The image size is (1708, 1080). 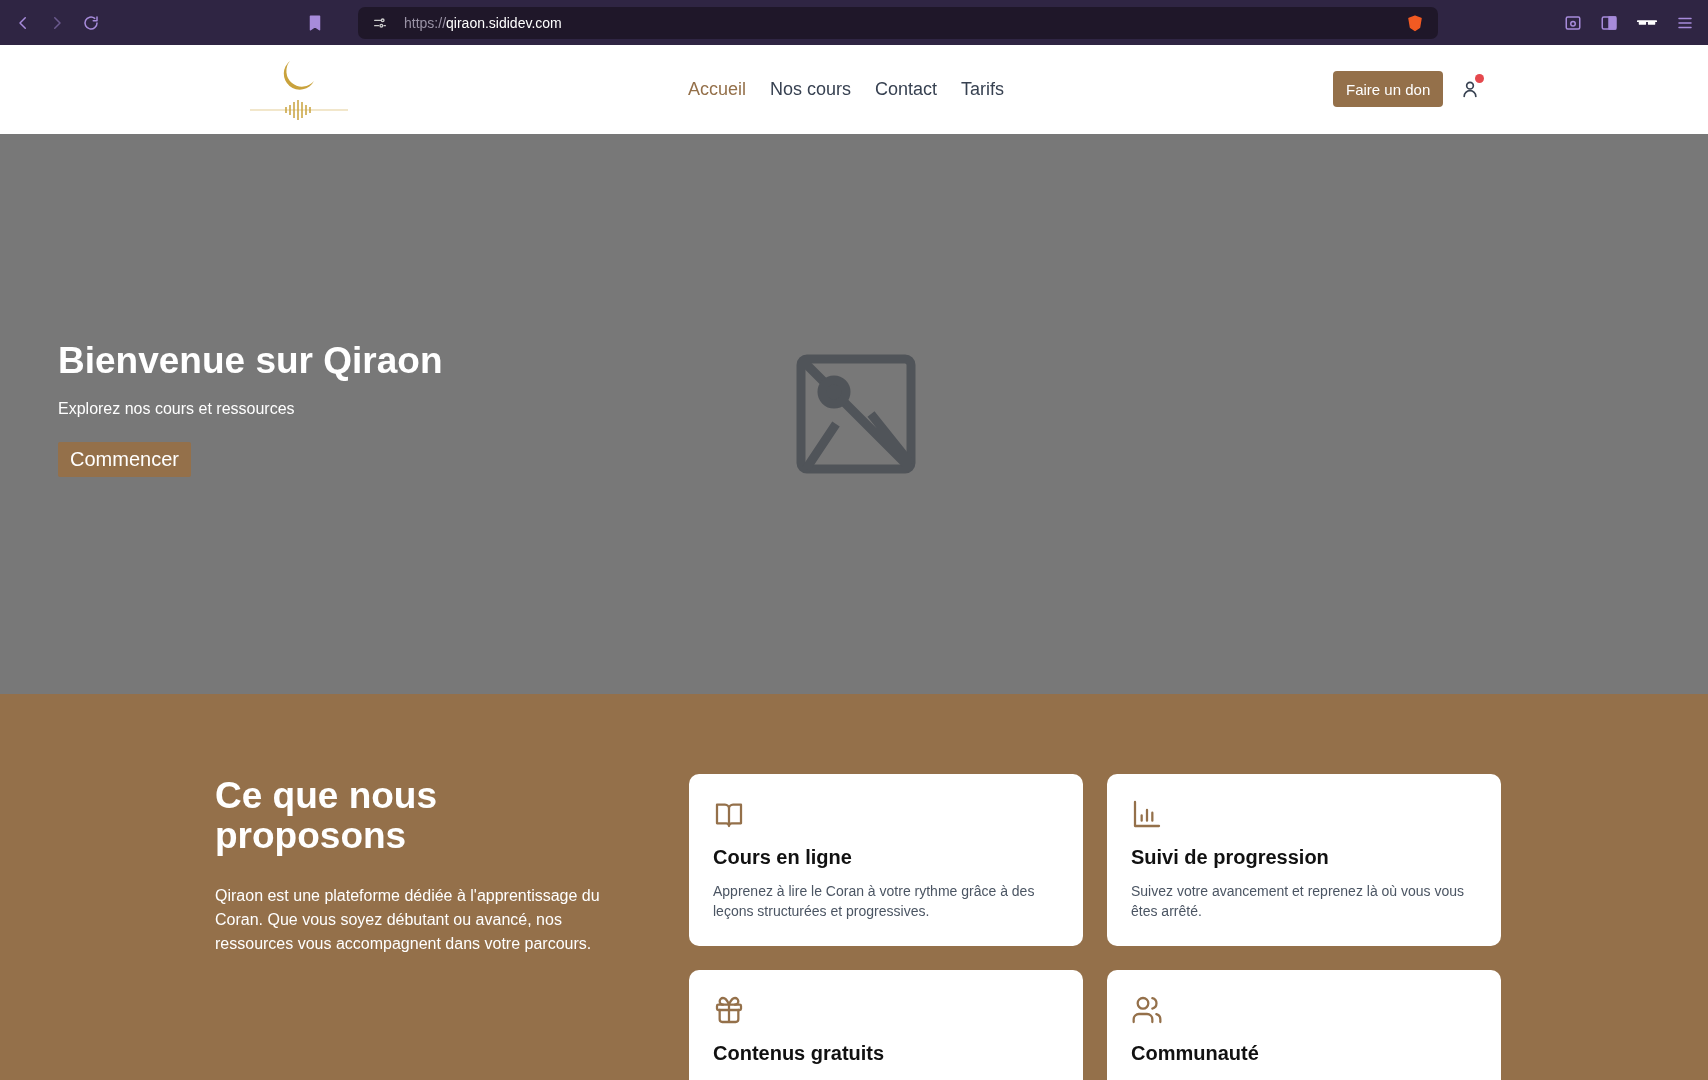 What do you see at coordinates (124, 459) in the screenshot?
I see `start-button: Commencer` at bounding box center [124, 459].